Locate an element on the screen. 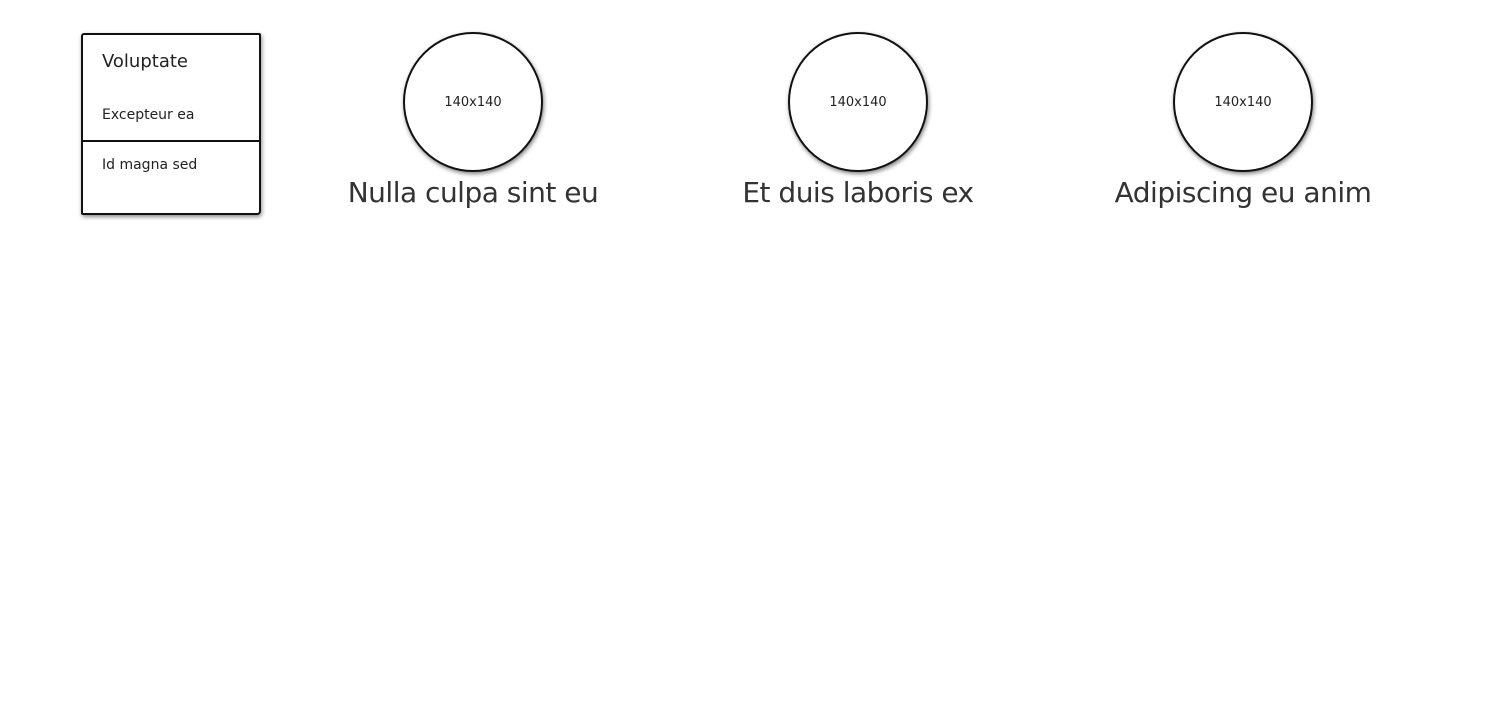 Image resolution: width=1500 pixels, height=720 pixels. card-title: Nulla culpa sint eu is located at coordinates (473, 192).